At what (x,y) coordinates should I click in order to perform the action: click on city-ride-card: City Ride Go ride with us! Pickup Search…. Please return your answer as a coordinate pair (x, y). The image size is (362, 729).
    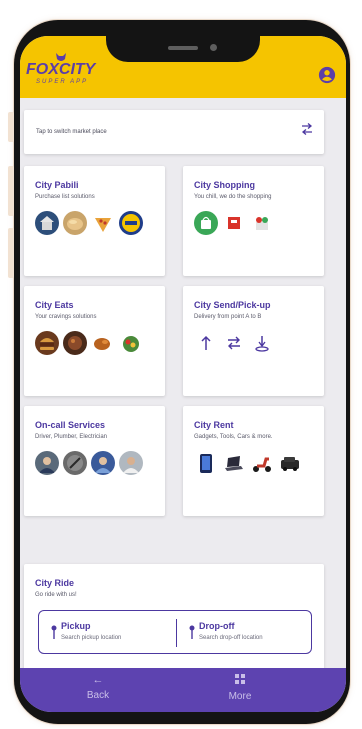
    Looking at the image, I should click on (174, 623).